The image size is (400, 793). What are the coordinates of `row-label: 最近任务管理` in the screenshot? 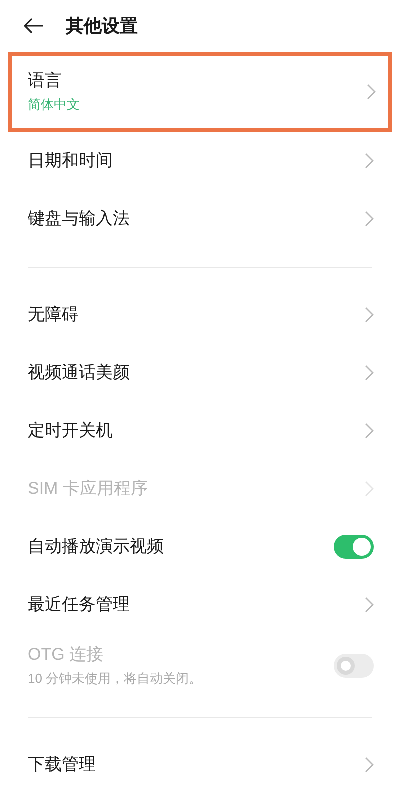 It's located at (79, 605).